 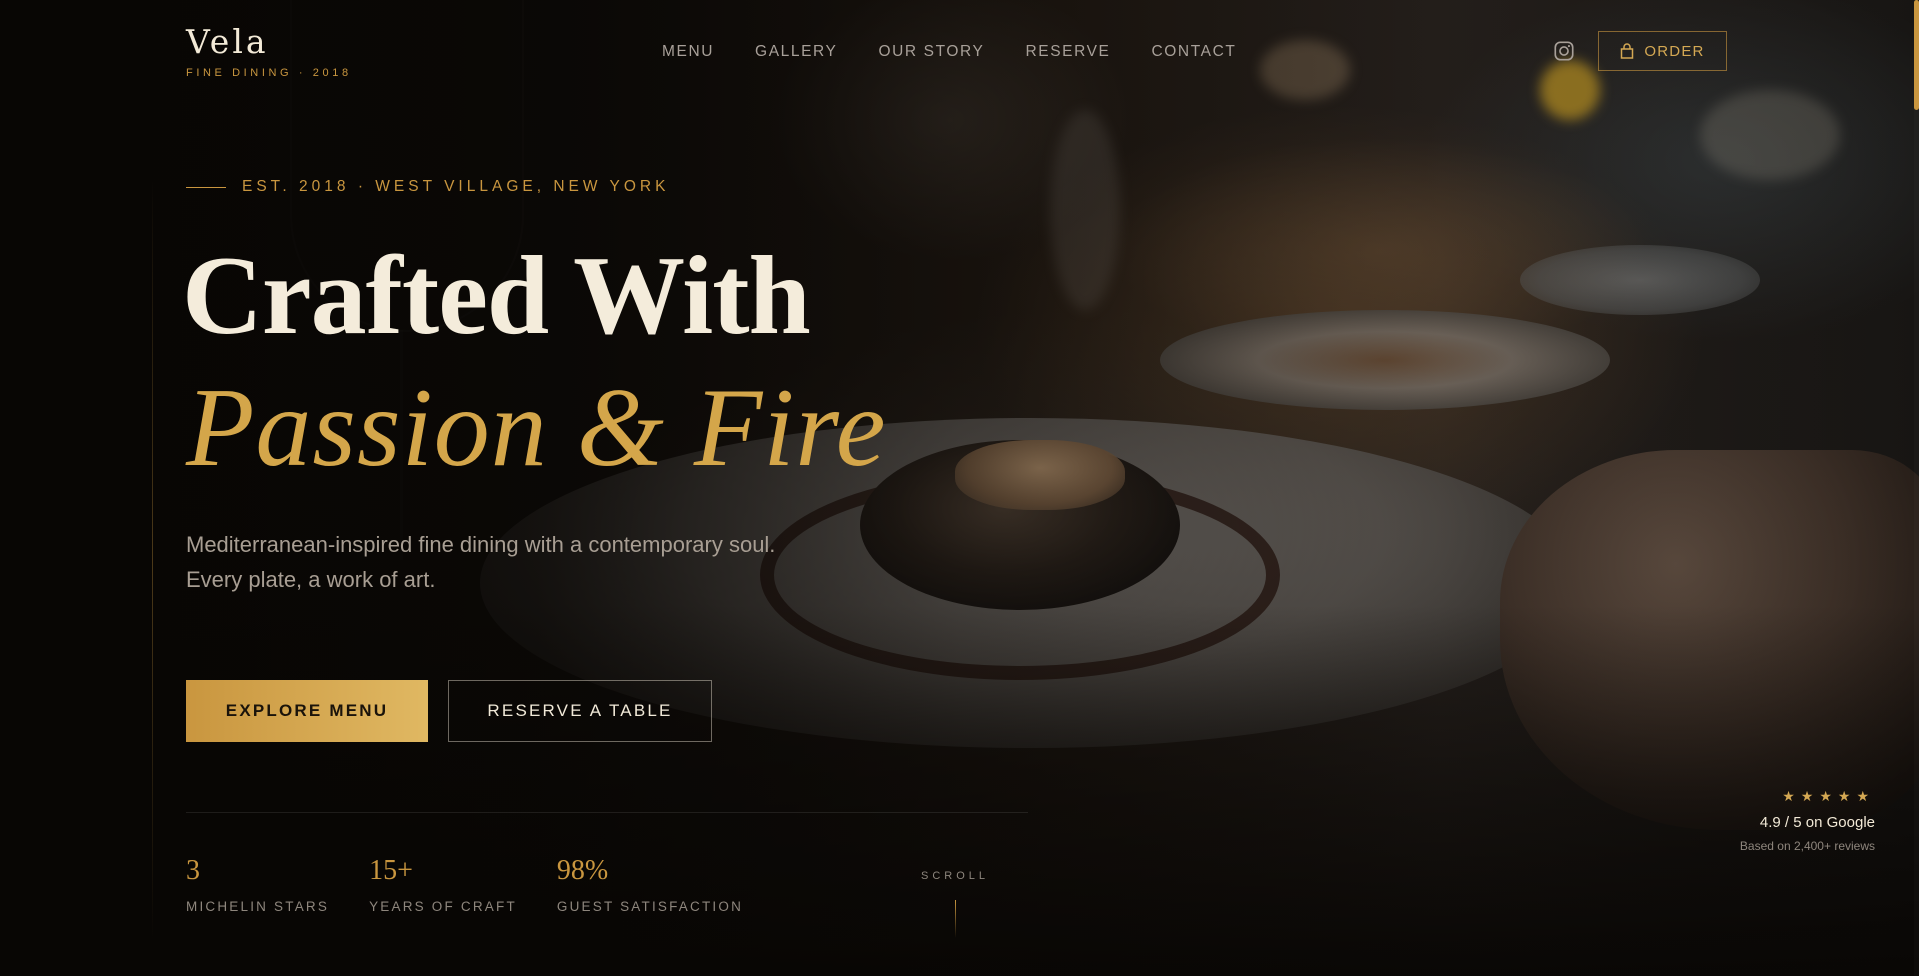 What do you see at coordinates (206, 187) in the screenshot?
I see `eyebrow-divider` at bounding box center [206, 187].